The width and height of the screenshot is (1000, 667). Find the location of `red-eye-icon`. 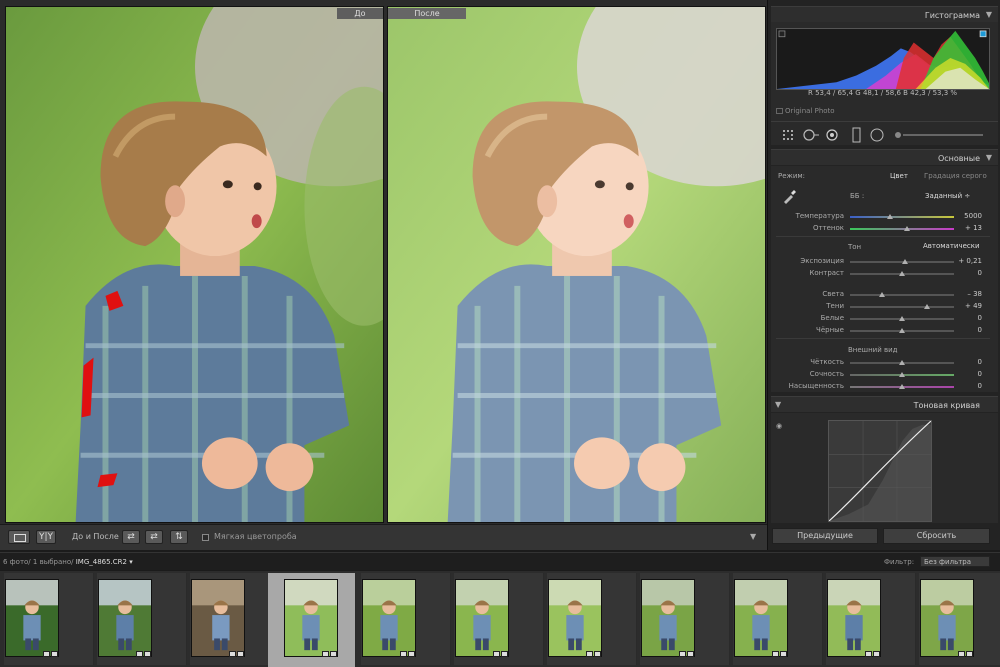

red-eye-icon is located at coordinates (832, 135).